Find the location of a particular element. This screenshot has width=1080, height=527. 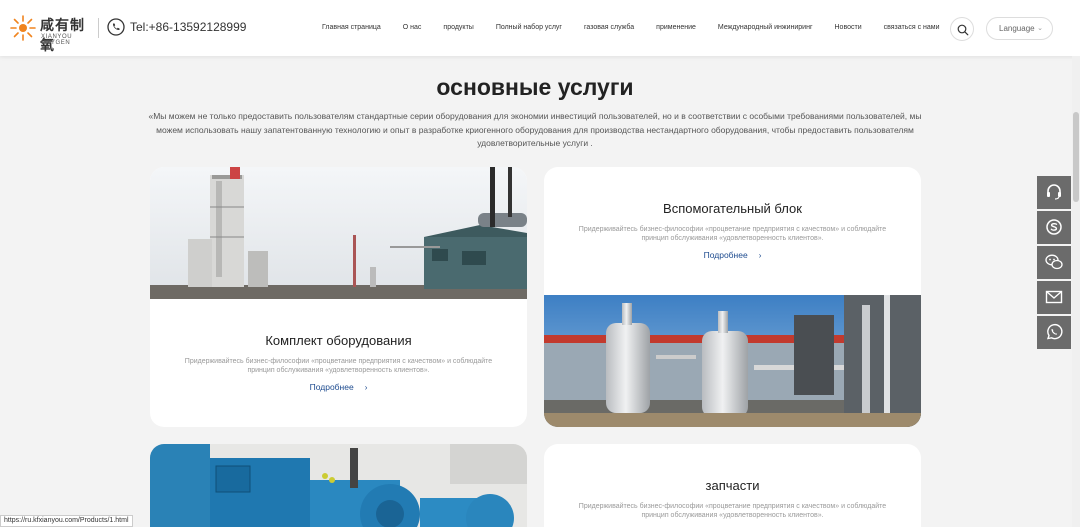

skype-icon is located at coordinates (1054, 227).